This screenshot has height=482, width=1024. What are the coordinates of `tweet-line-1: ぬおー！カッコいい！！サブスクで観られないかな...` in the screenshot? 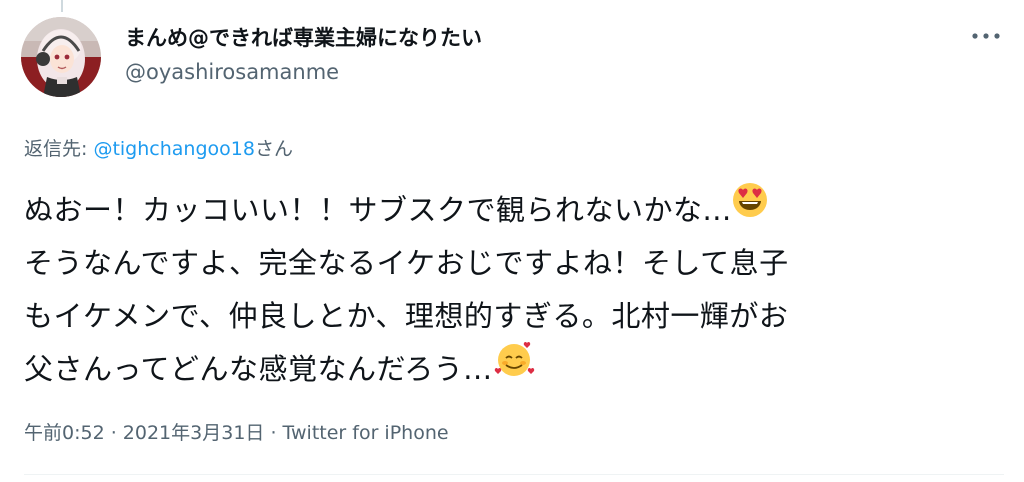 It's located at (514, 209).